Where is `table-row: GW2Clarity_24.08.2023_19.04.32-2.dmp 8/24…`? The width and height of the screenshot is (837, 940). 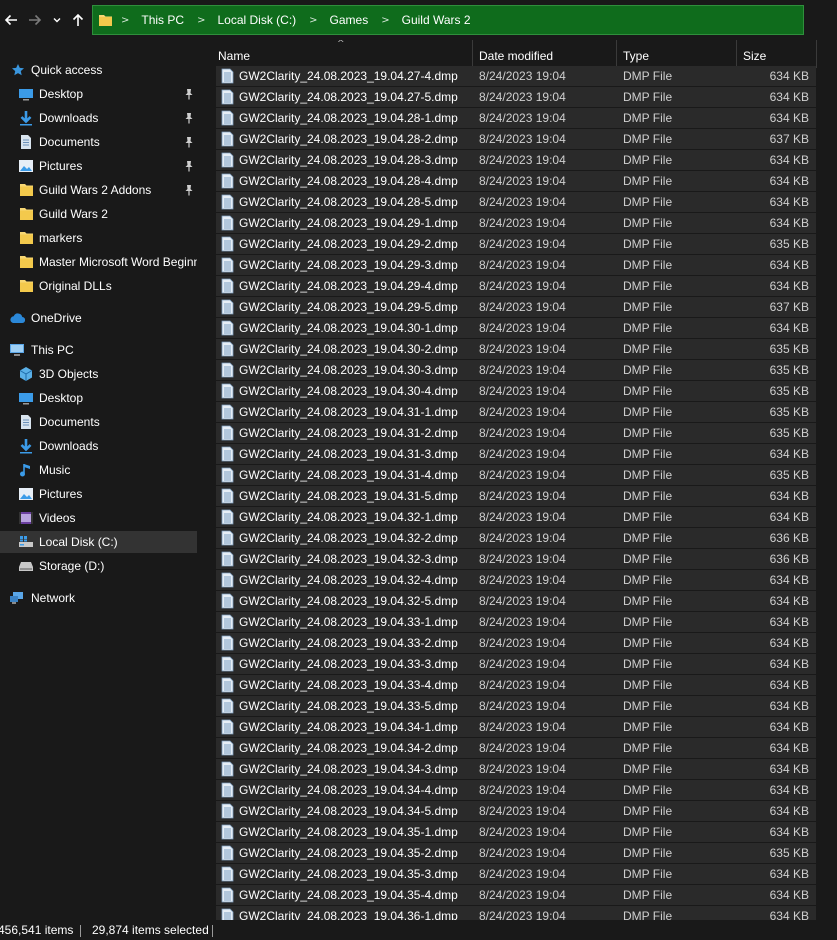 table-row: GW2Clarity_24.08.2023_19.04.32-2.dmp 8/24… is located at coordinates (516, 538).